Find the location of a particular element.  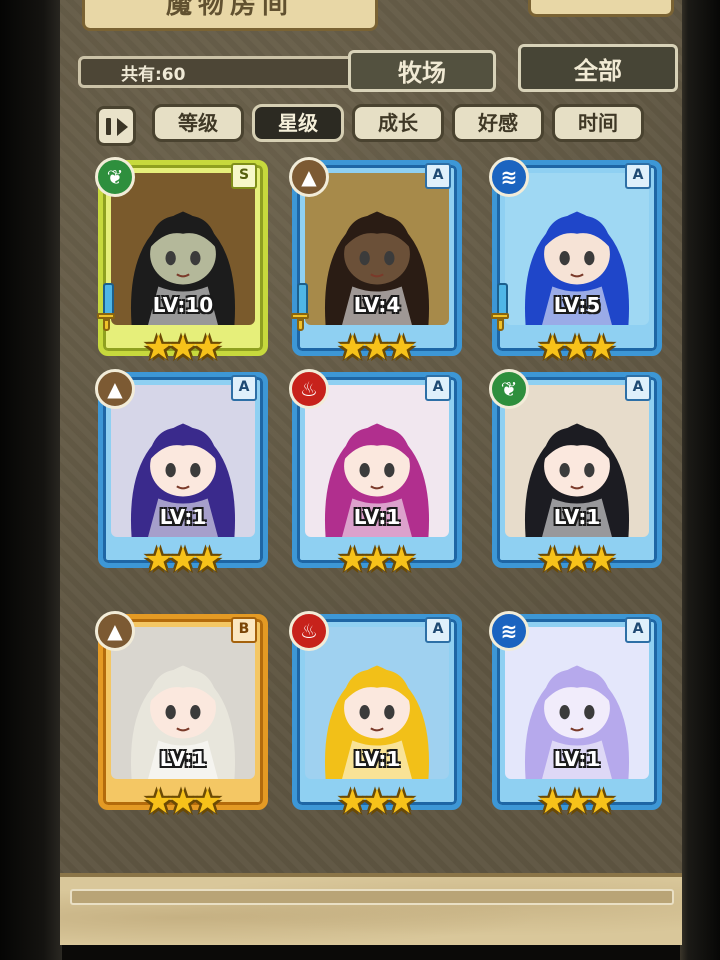

monster-card: A ▲ LV:1 ★★★ is located at coordinates (181, 473).